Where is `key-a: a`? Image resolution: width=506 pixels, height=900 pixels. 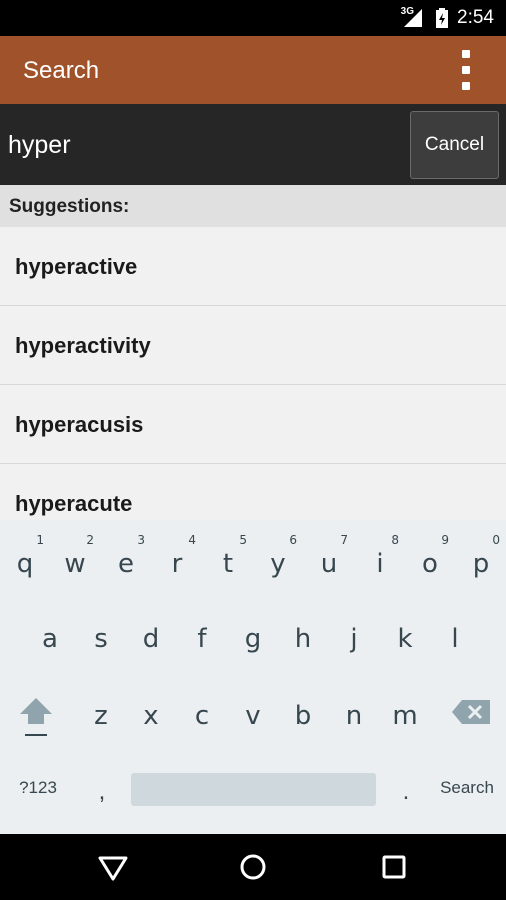
key-a: a is located at coordinates (50, 635).